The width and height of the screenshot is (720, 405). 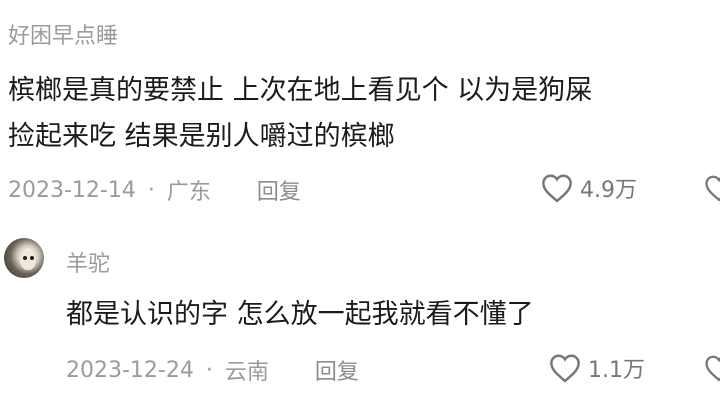 I want to click on comment-meta: 2023-12-14 · 广东 回复, so click(x=154, y=190).